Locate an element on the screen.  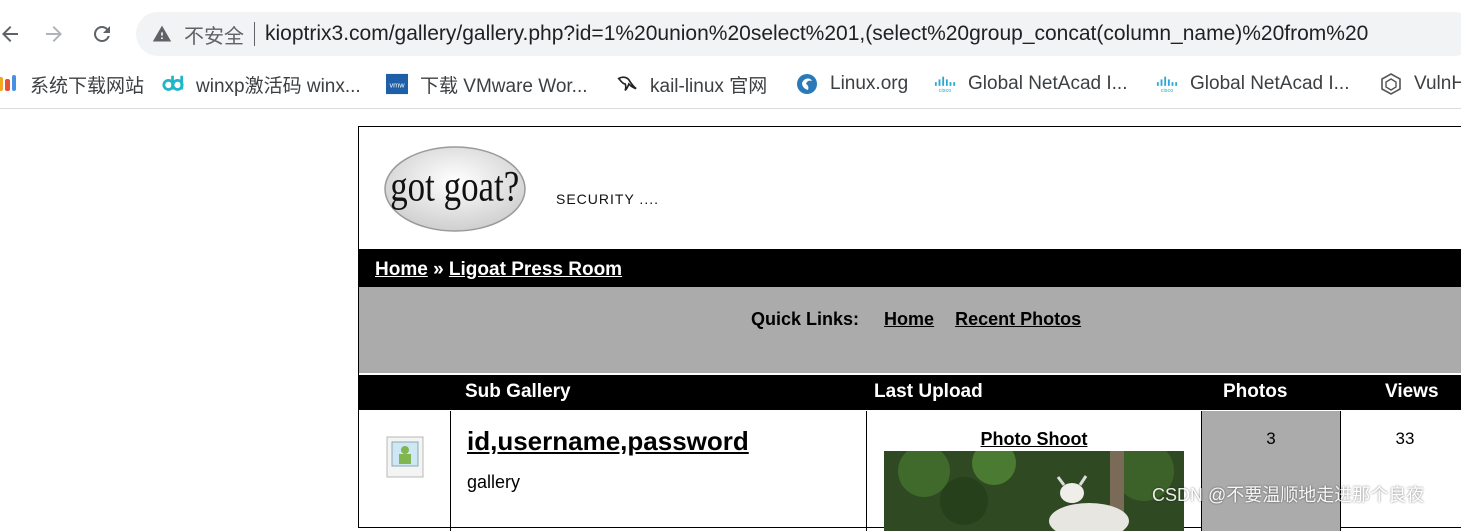
gallery-thumbnail-icon is located at coordinates (405, 457).